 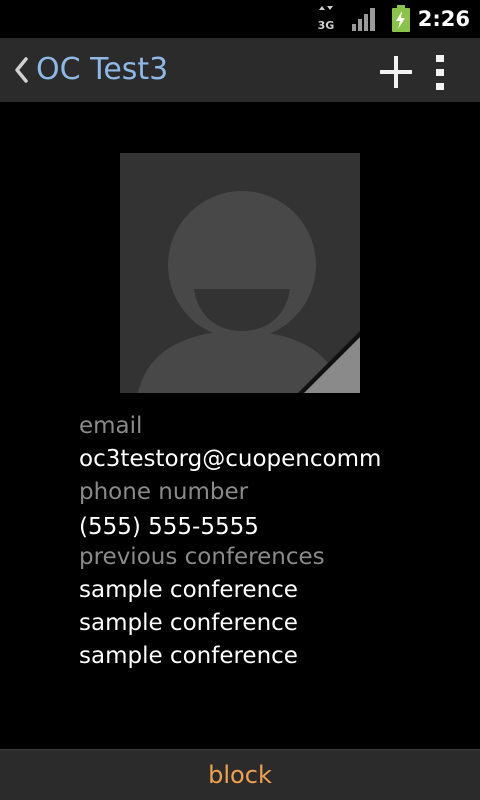 What do you see at coordinates (401, 19) in the screenshot?
I see `battery-charging-icon` at bounding box center [401, 19].